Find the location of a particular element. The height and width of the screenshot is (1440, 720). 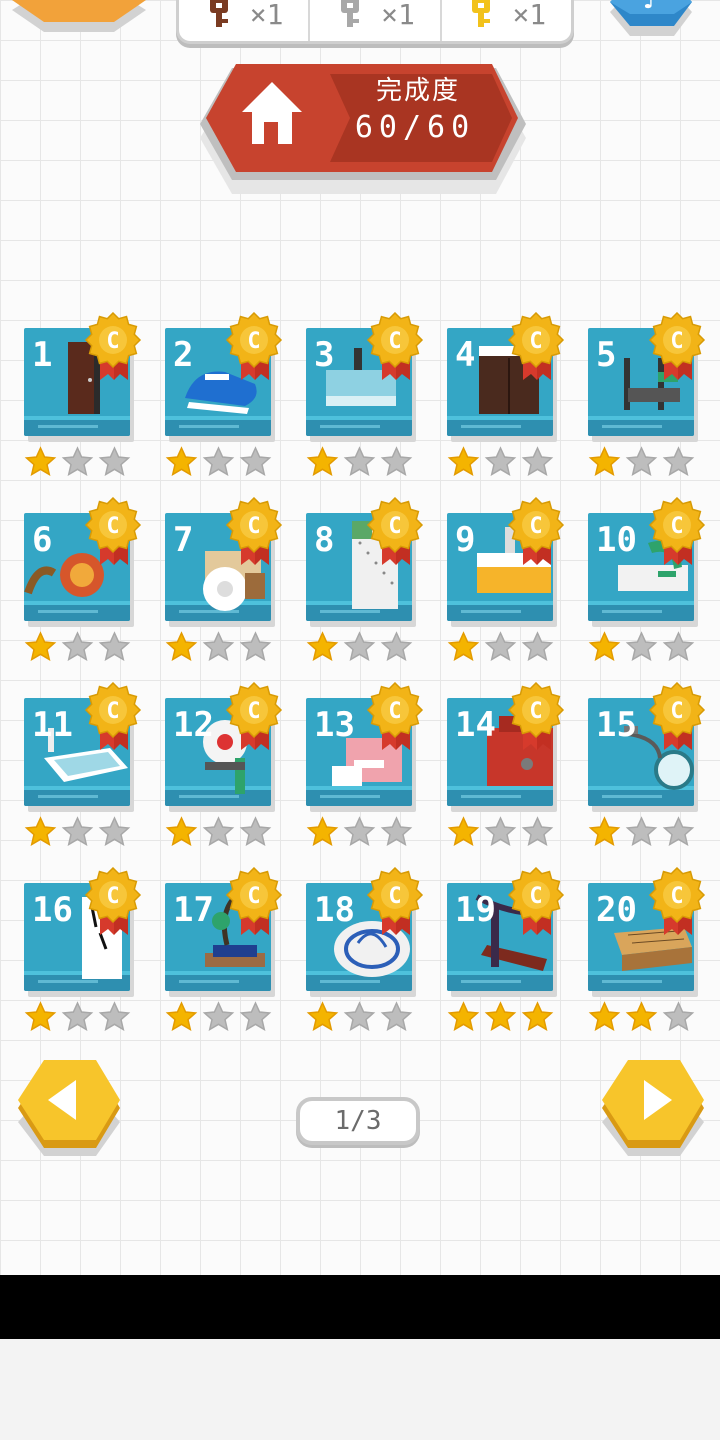

level-tile-9: 9C is located at coordinates (506, 580).